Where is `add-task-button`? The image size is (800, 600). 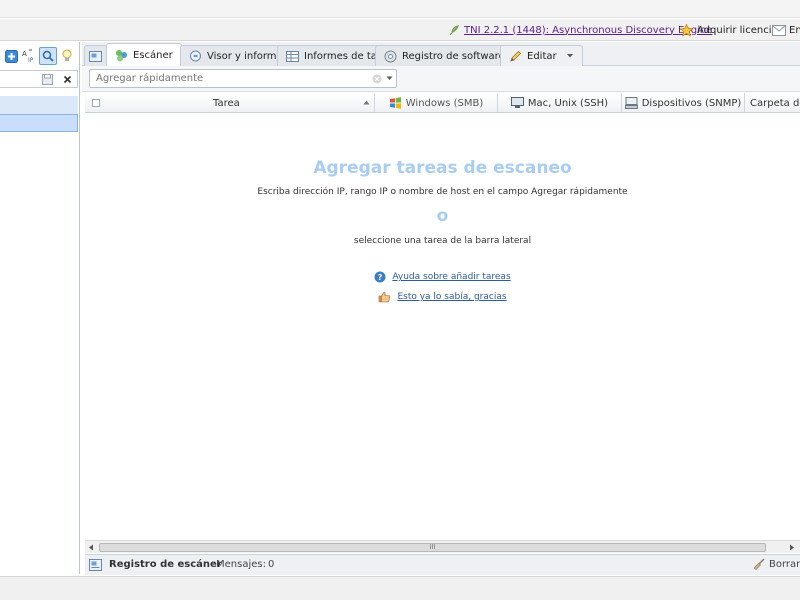
add-task-button is located at coordinates (11, 56).